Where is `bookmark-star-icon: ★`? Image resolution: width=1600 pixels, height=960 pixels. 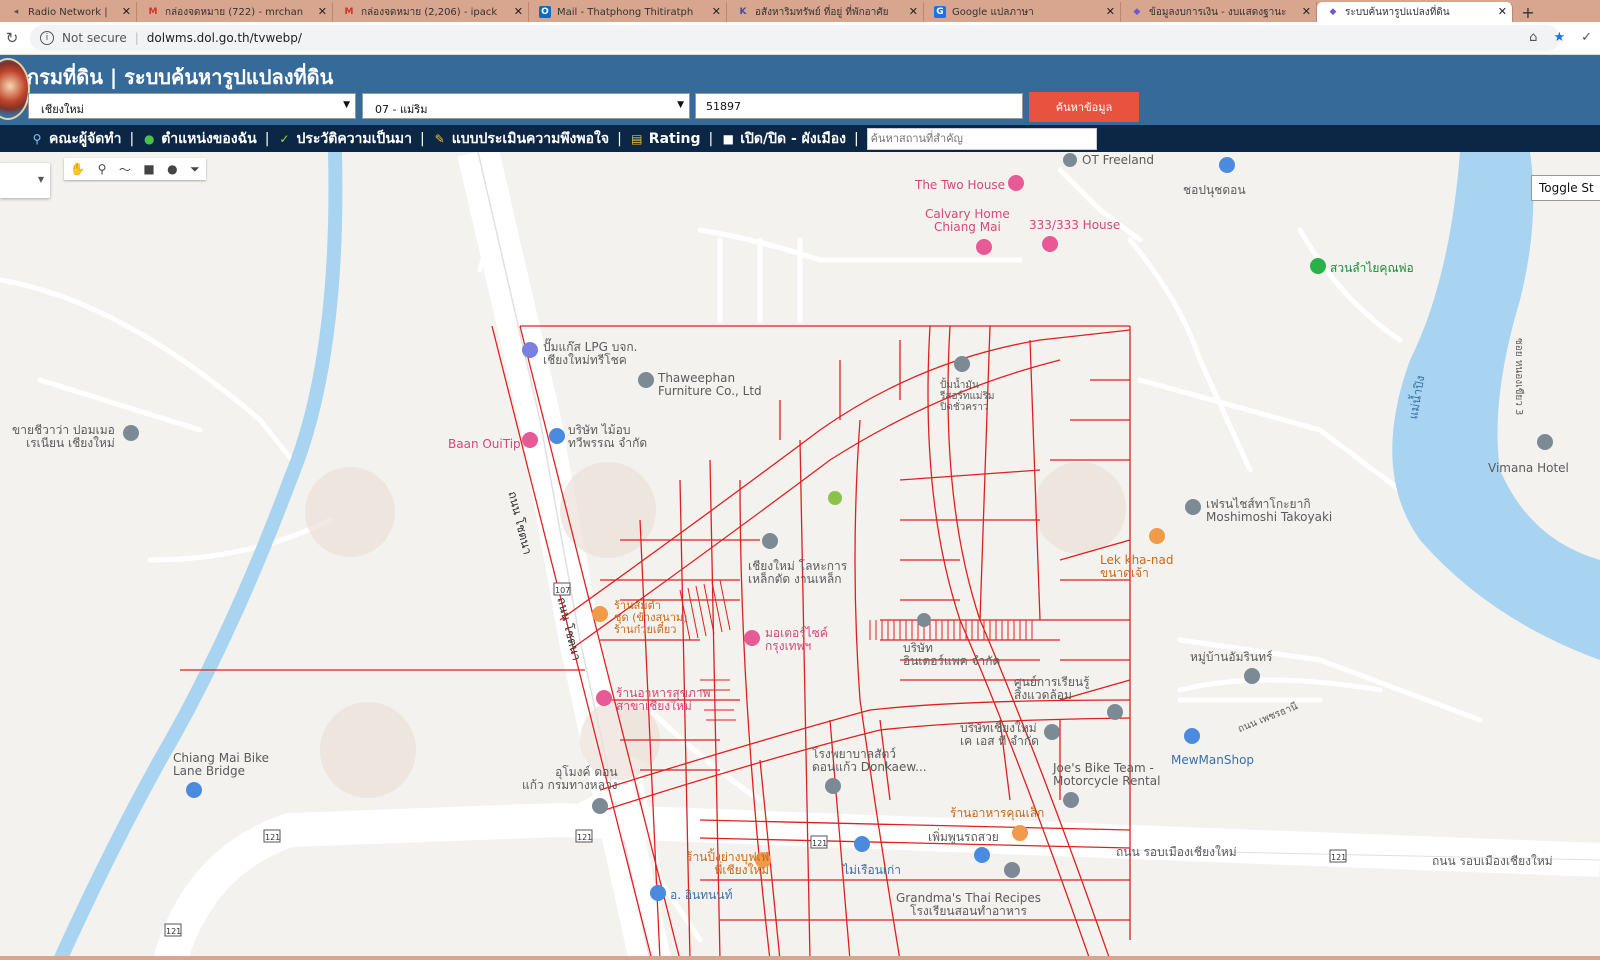 bookmark-star-icon: ★ is located at coordinates (1559, 37).